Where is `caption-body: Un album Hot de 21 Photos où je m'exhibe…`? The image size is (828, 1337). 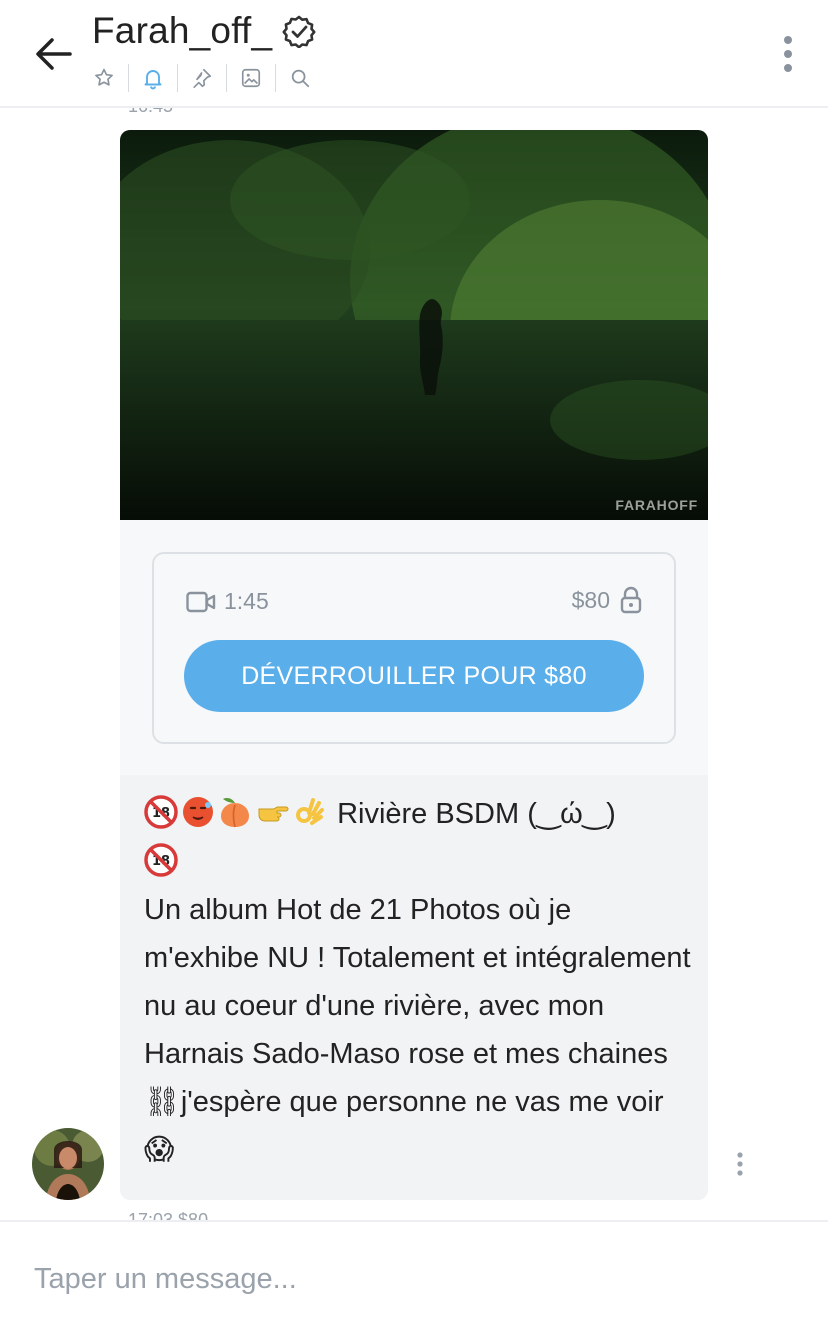
caption-body: Un album Hot de 21 Photos où je m'exhibe… is located at coordinates (417, 1030).